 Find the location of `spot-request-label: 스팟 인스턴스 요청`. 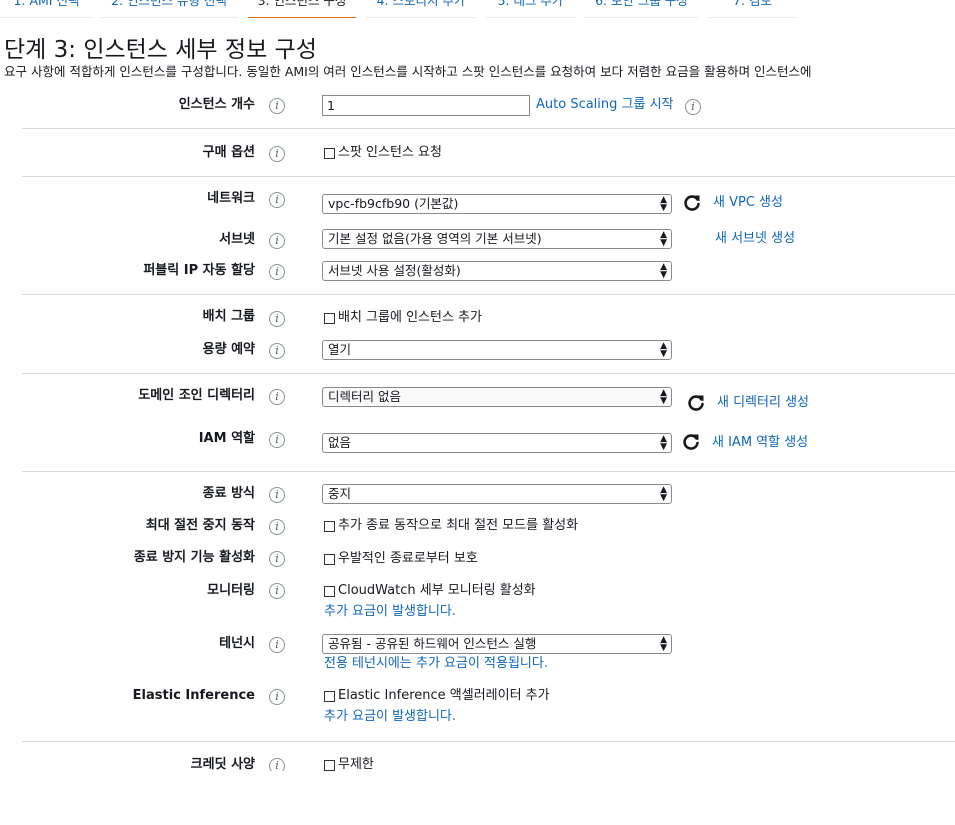

spot-request-label: 스팟 인스턴스 요청 is located at coordinates (390, 152).